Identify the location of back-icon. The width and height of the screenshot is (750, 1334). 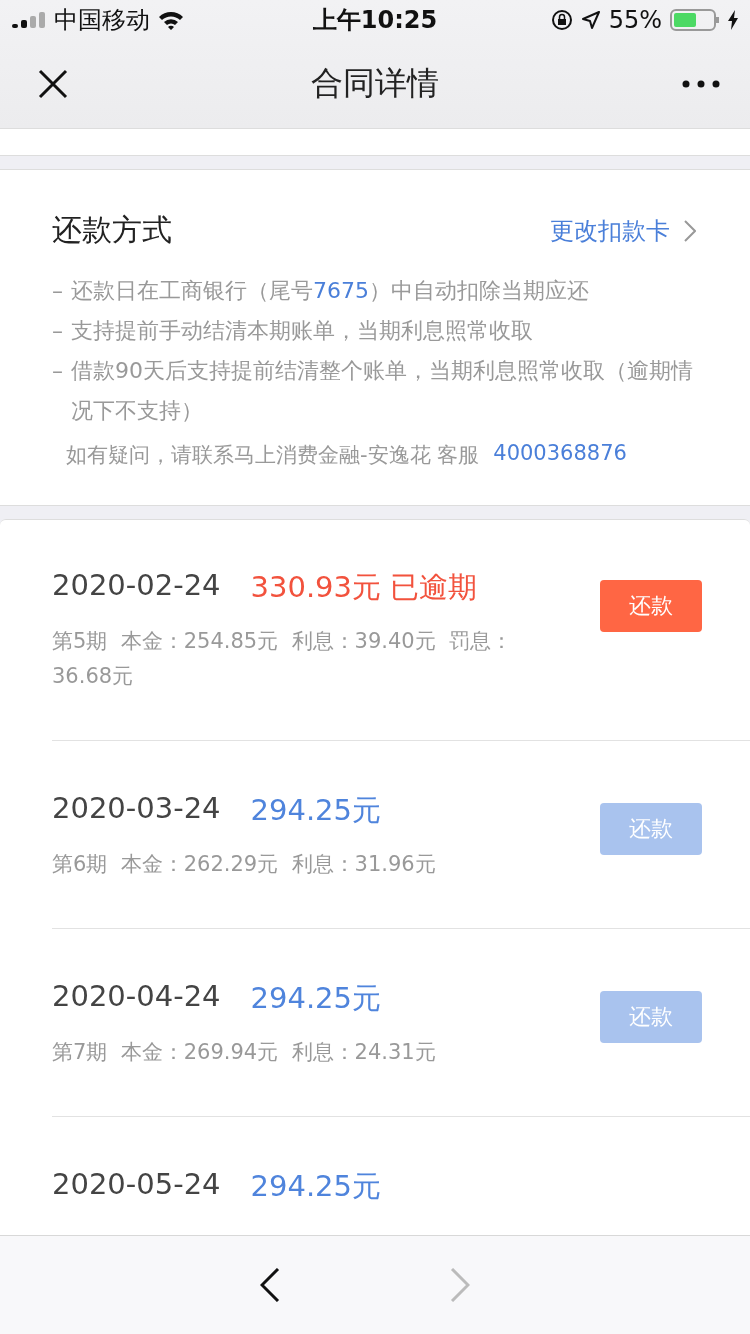
(270, 1285).